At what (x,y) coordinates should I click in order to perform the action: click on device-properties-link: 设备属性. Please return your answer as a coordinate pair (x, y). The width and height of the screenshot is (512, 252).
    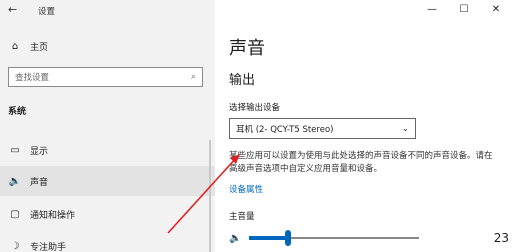
    Looking at the image, I should click on (246, 189).